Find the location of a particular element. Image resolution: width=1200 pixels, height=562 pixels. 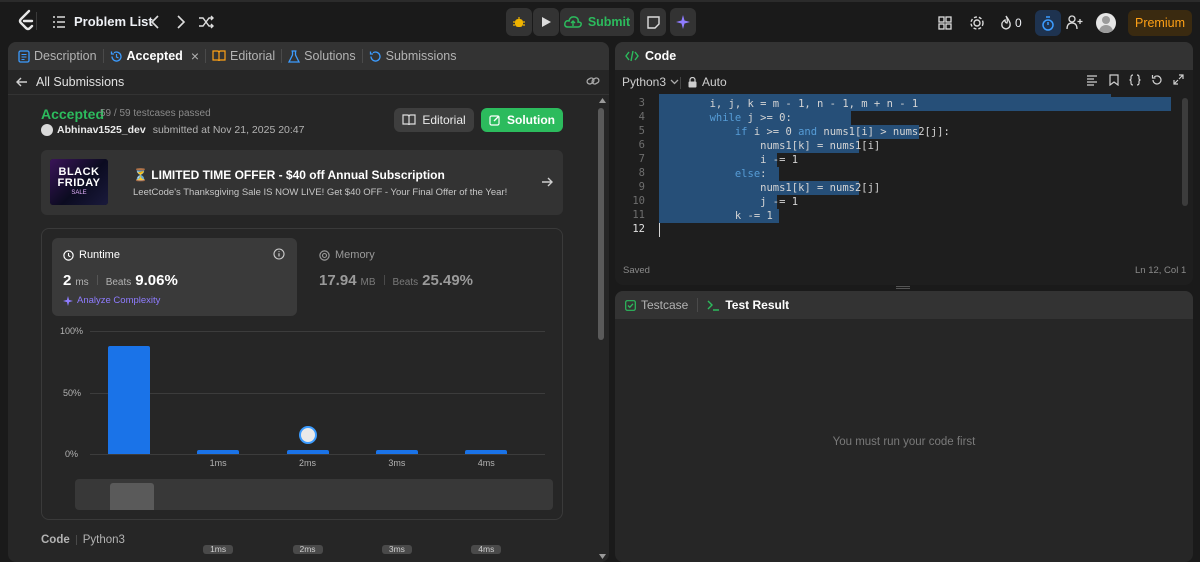

problem-list-link: Problem List is located at coordinates (102, 21).